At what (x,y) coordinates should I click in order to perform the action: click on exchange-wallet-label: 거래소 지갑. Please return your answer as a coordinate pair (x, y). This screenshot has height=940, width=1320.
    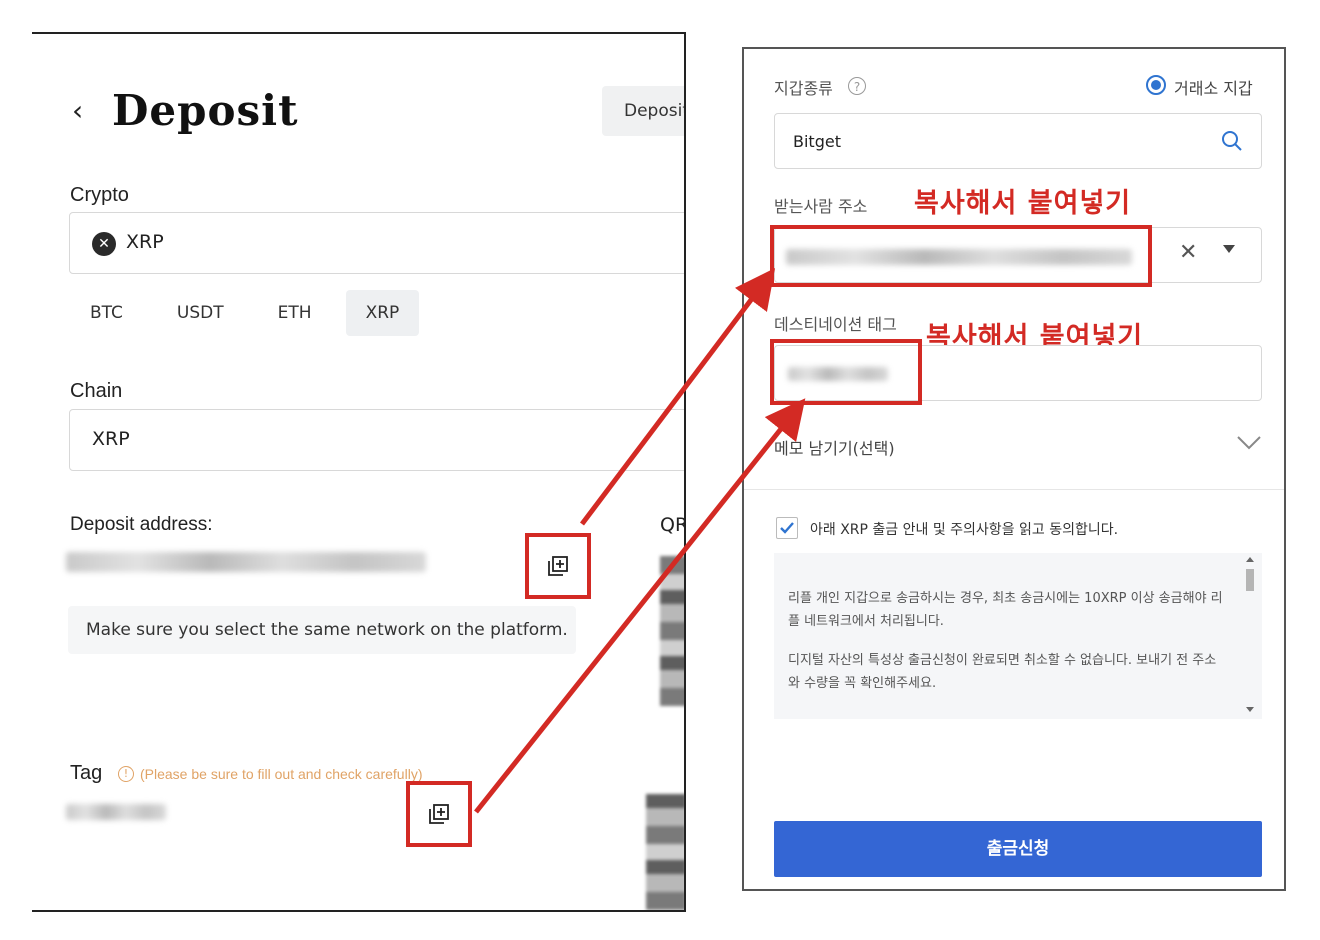
    Looking at the image, I should click on (1213, 88).